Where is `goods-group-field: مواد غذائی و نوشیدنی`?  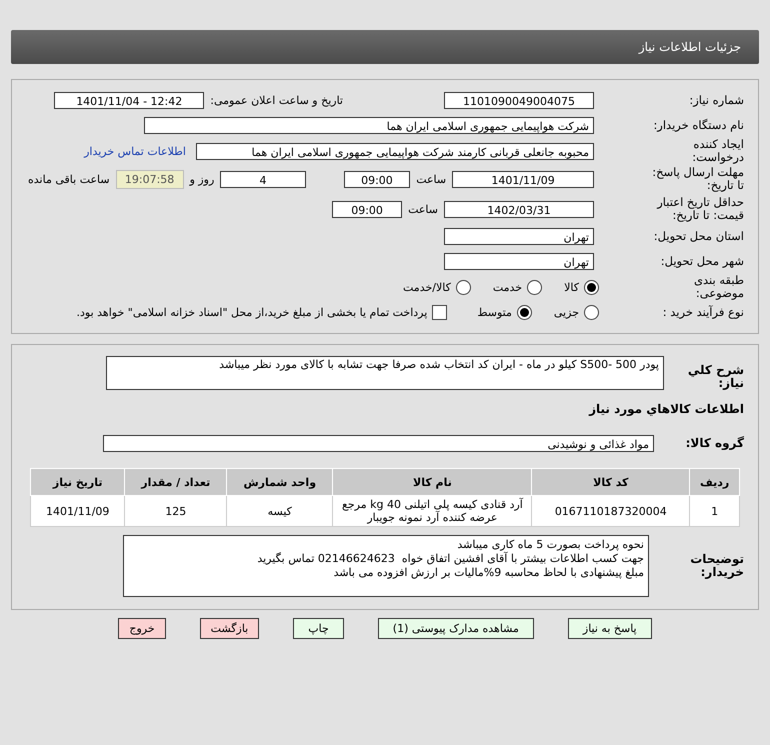 goods-group-field: مواد غذائی و نوشیدنی is located at coordinates (378, 443).